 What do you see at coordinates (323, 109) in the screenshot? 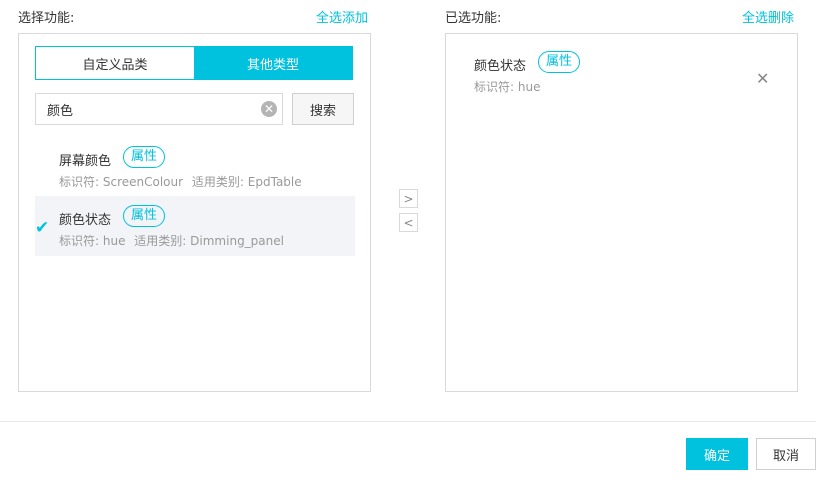
I see `search-button: 搜索` at bounding box center [323, 109].